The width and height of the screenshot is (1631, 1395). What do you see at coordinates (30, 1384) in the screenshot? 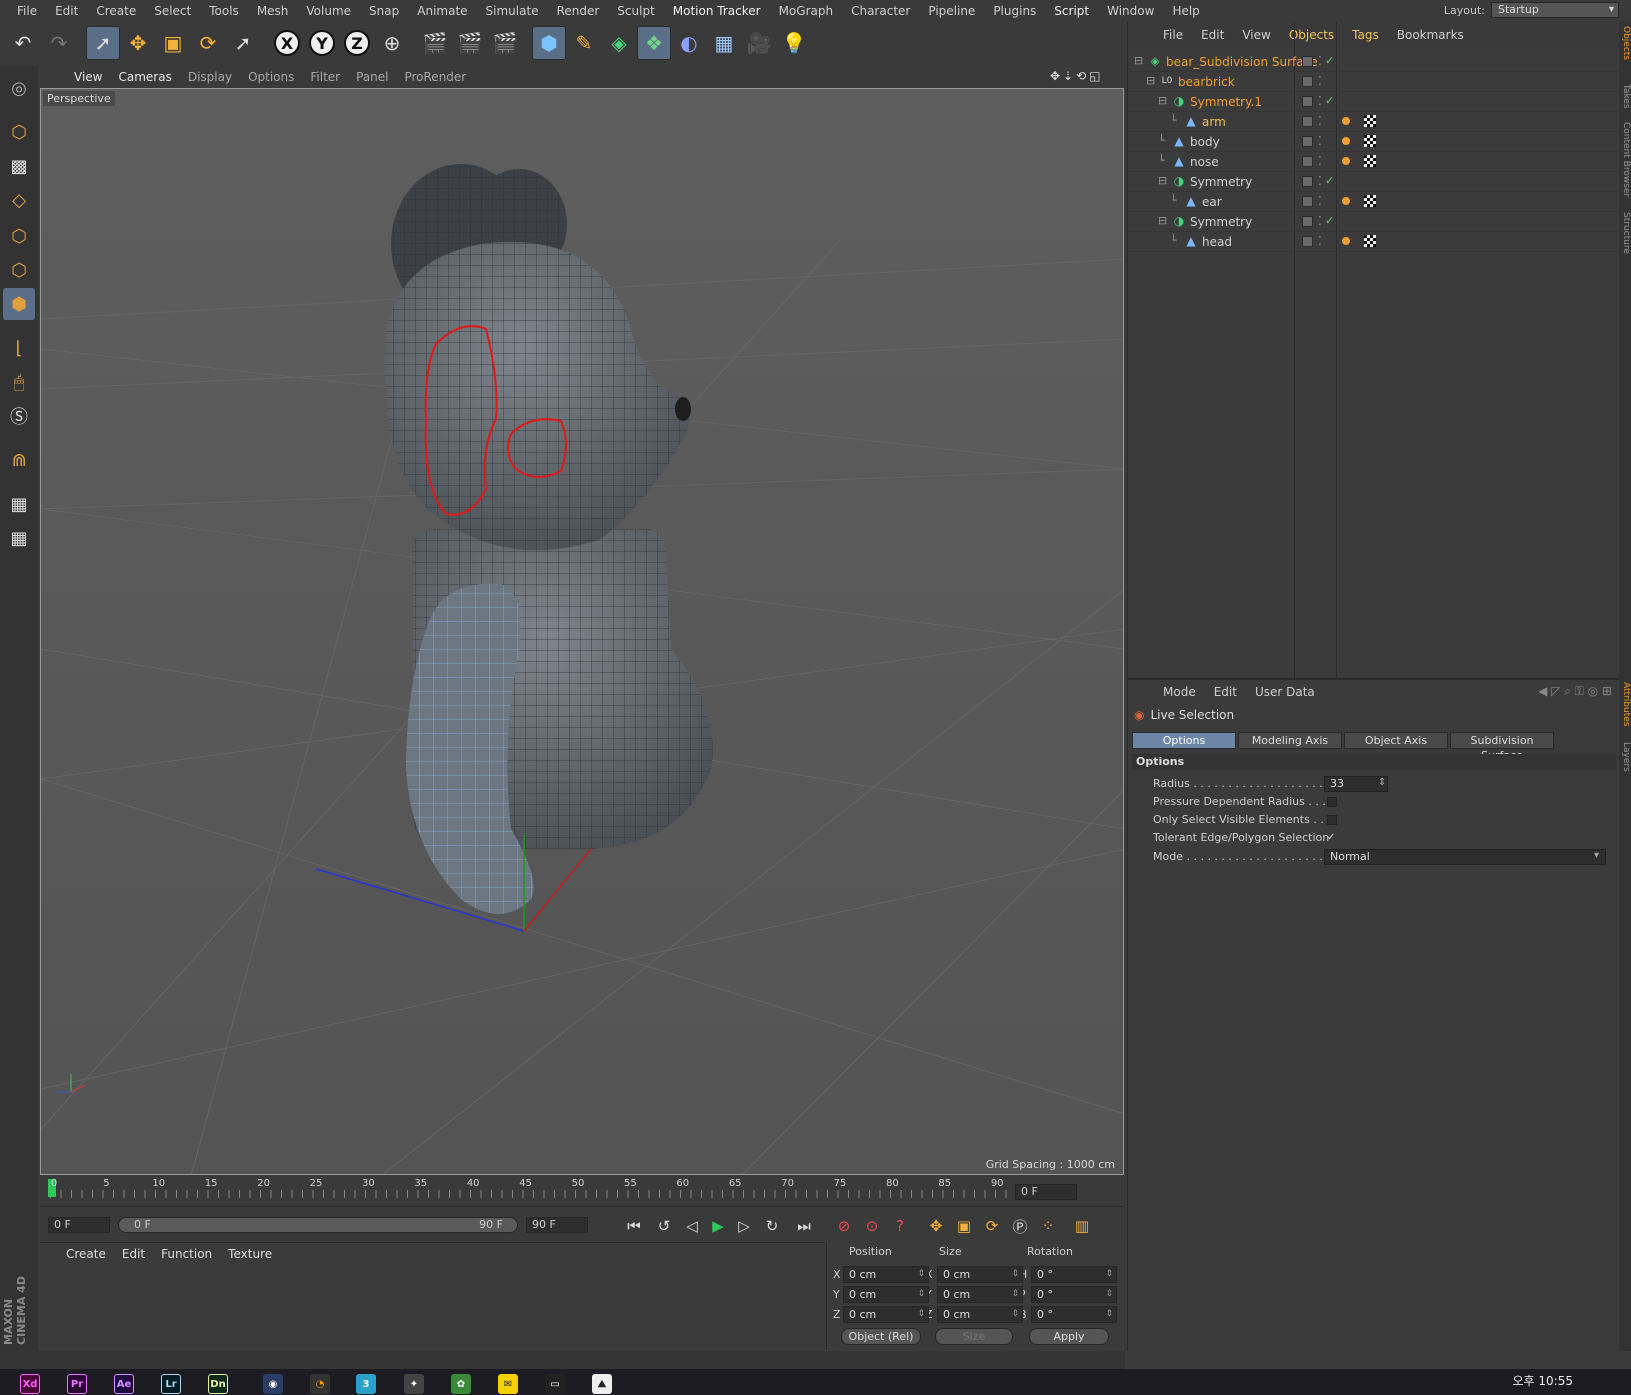
I see `taskbar-app-xd: Xd` at bounding box center [30, 1384].